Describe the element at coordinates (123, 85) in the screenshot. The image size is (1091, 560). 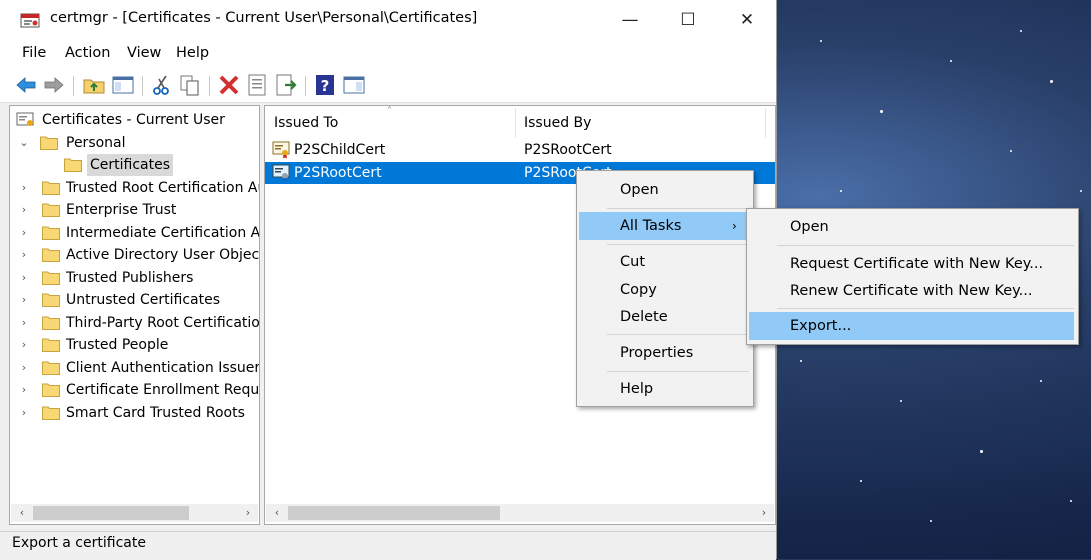
I see `show-hide-tree-icon` at that location.